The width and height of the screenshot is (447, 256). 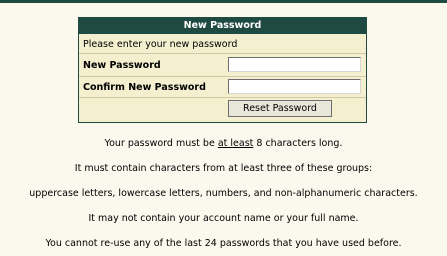 What do you see at coordinates (122, 65) in the screenshot?
I see `new-password-label: New Password` at bounding box center [122, 65].